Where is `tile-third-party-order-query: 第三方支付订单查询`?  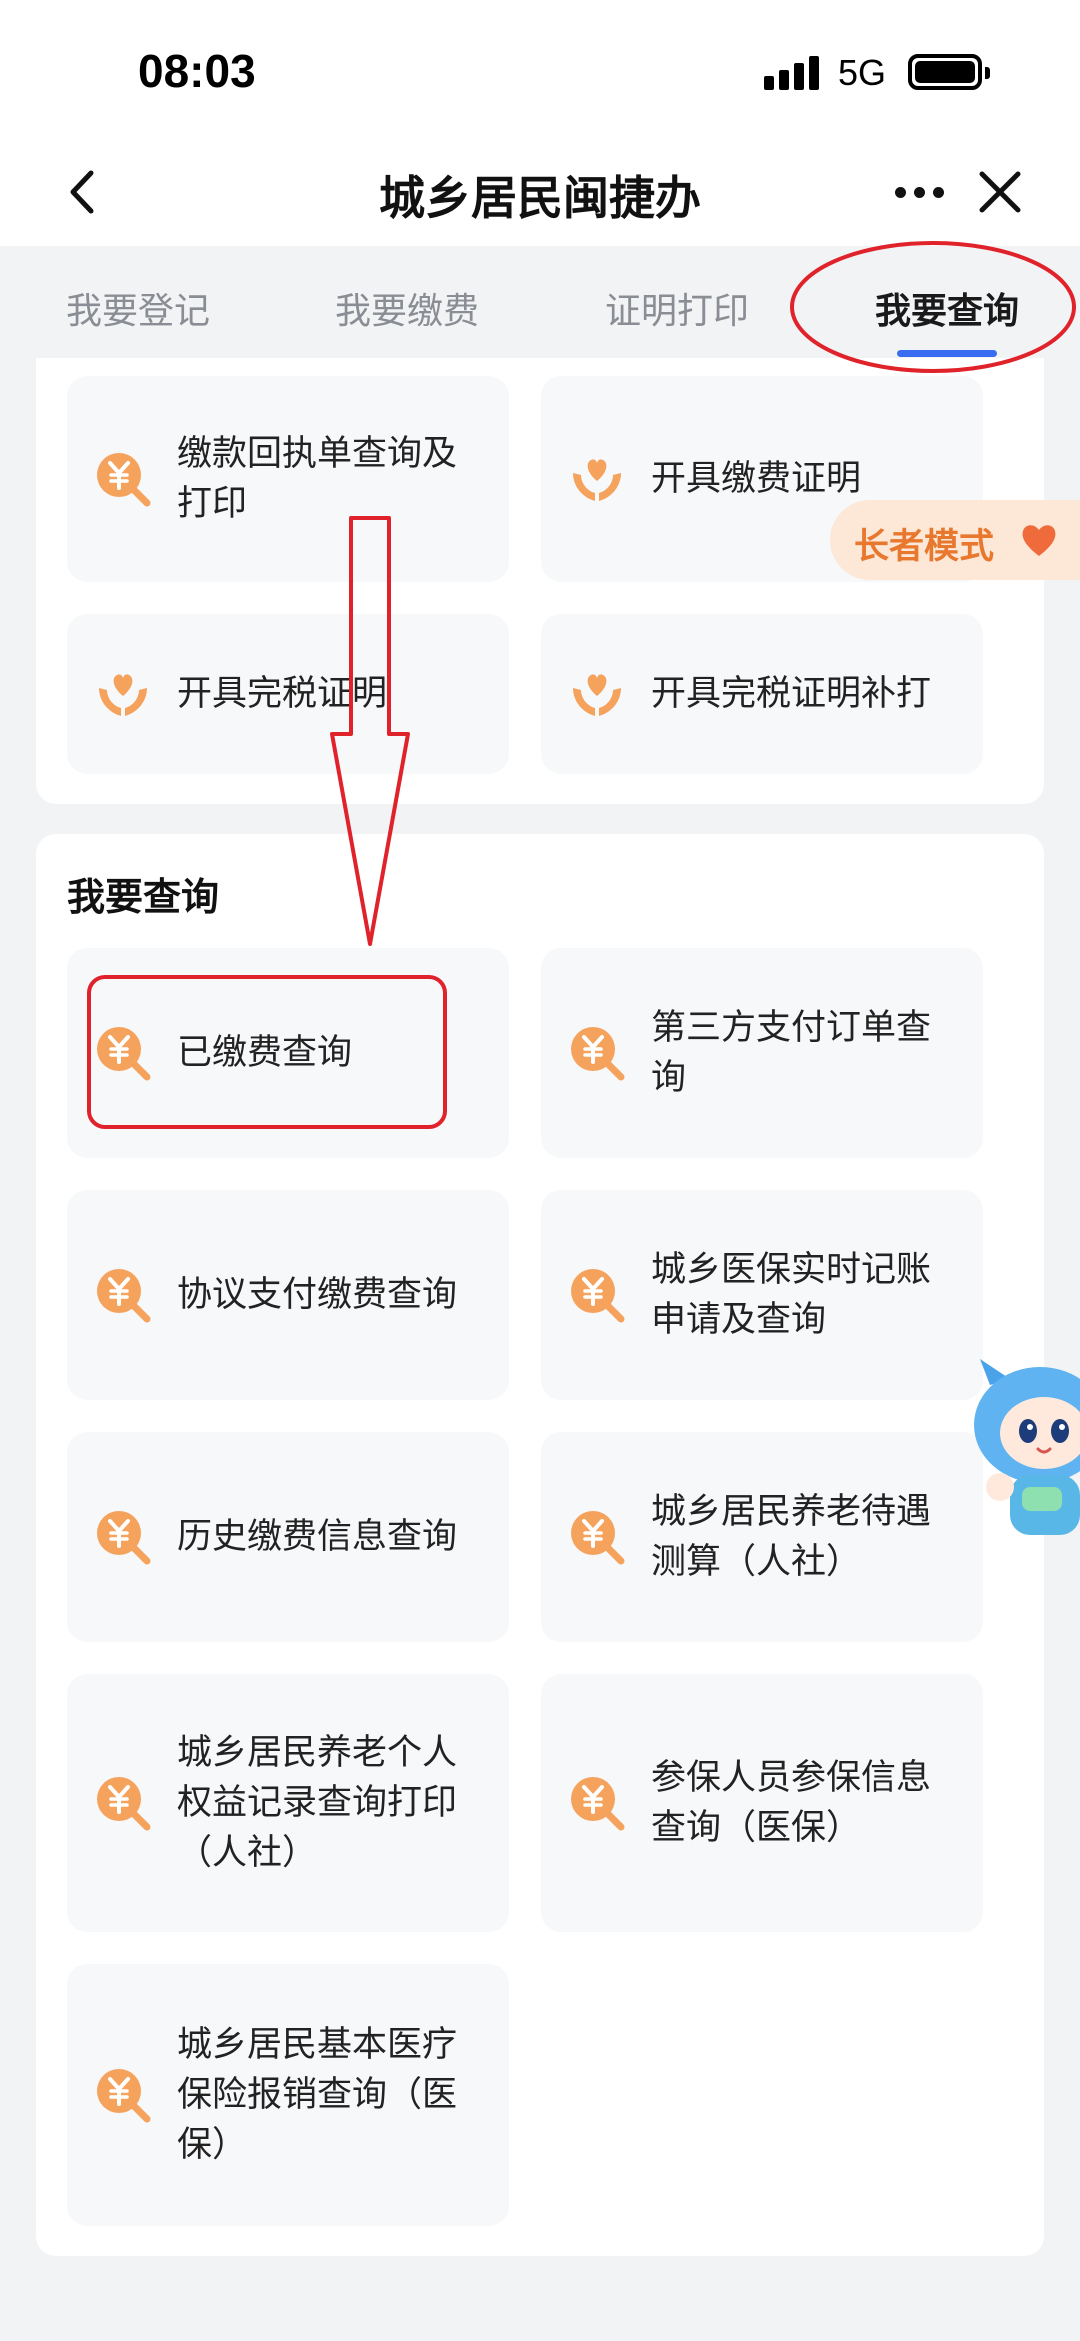
tile-third-party-order-query: 第三方支付订单查询 is located at coordinates (762, 1053).